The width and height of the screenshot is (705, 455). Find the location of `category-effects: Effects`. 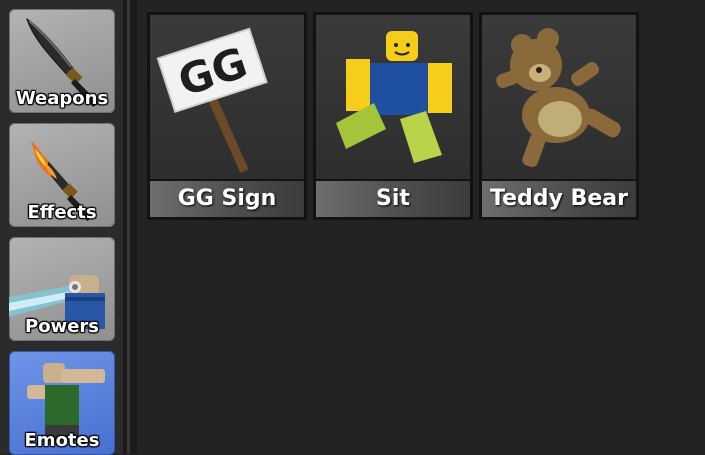

category-effects: Effects is located at coordinates (62, 175).